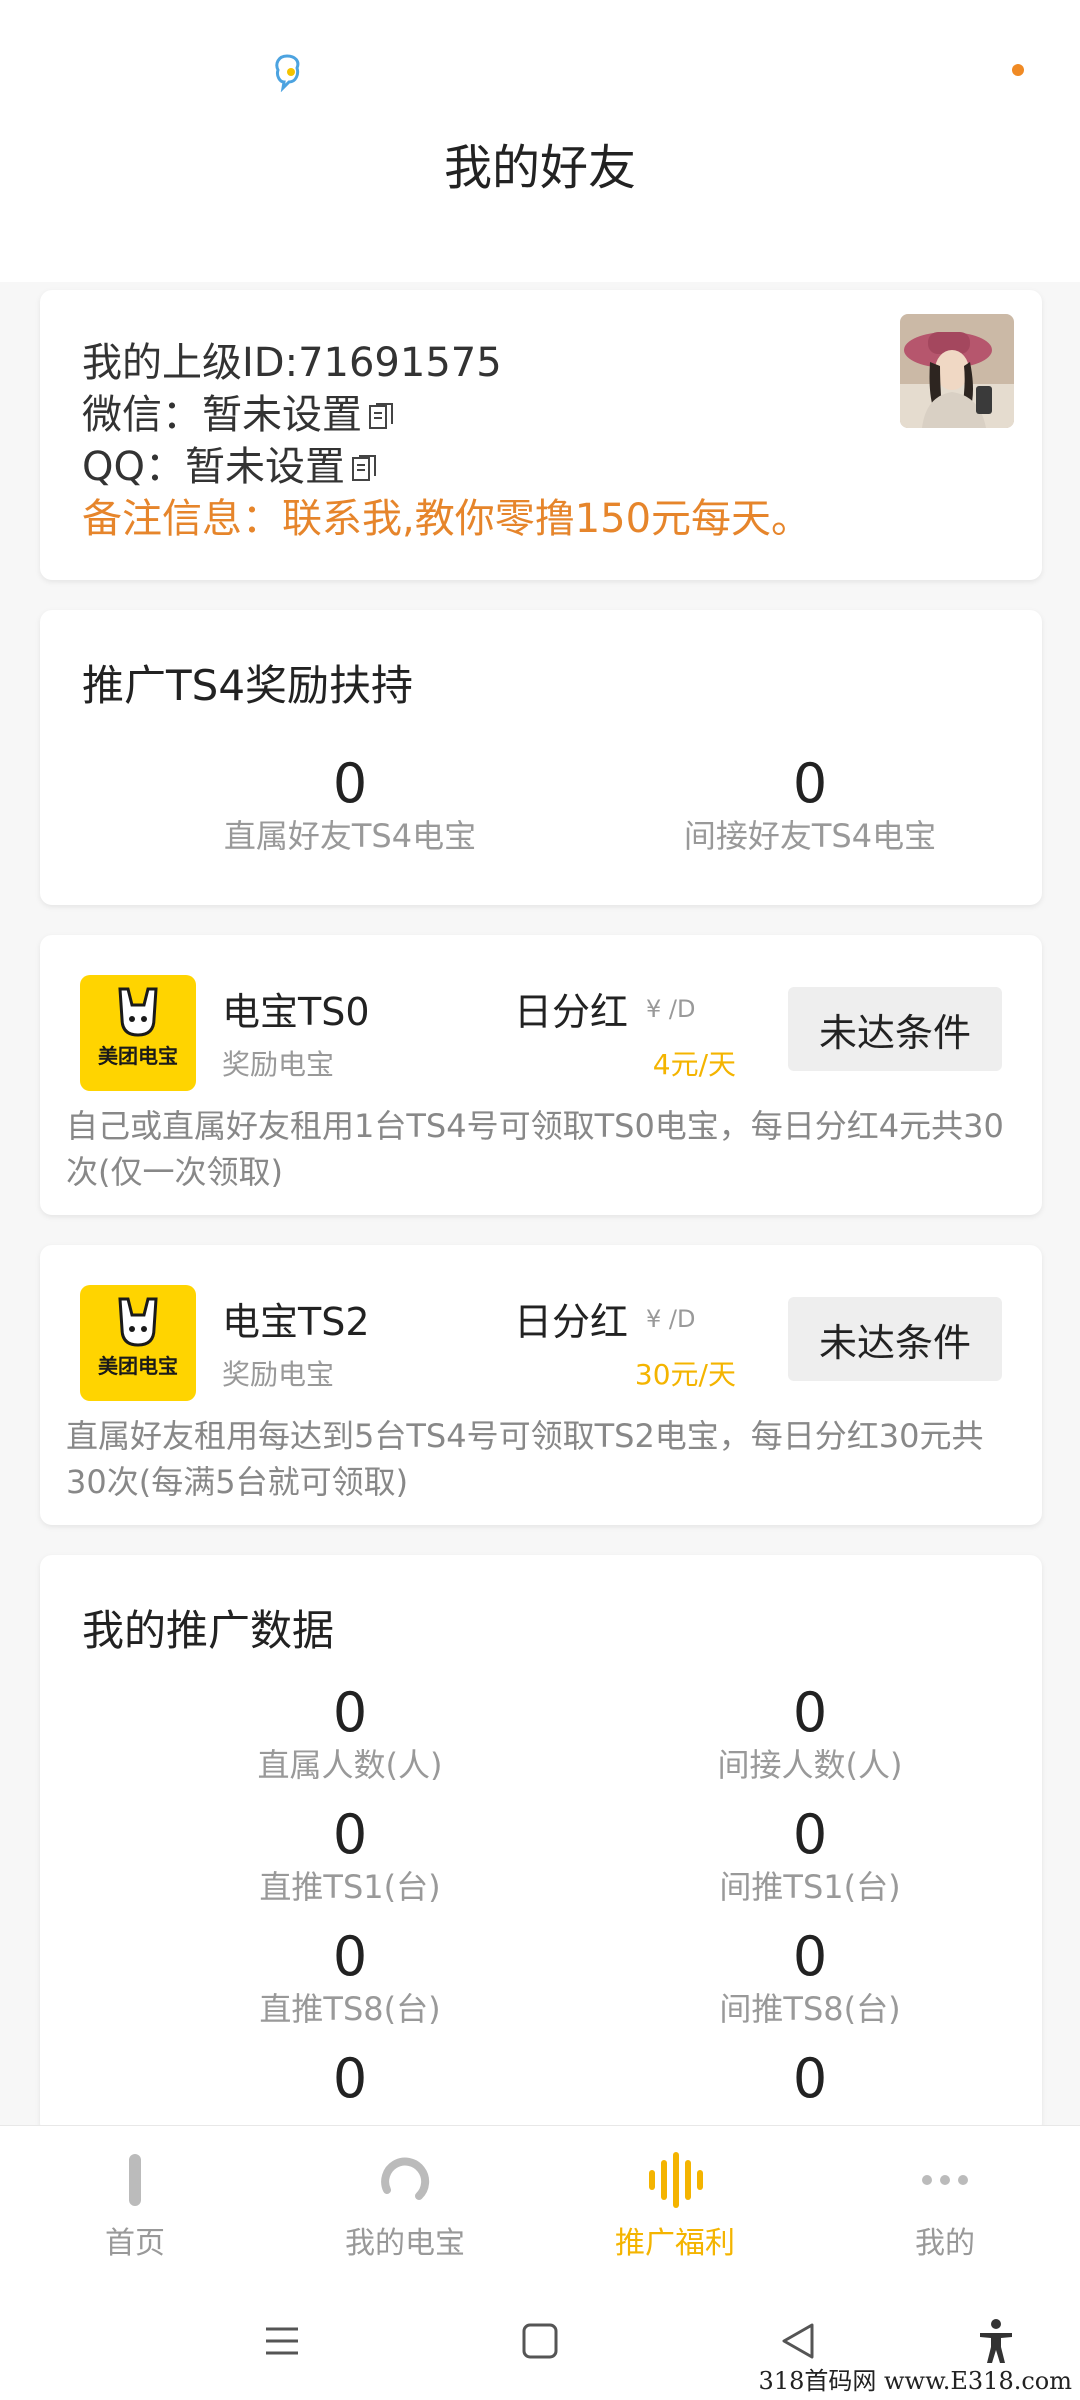 The width and height of the screenshot is (1080, 2400). I want to click on upline-wechat: 微信：暂未设置, so click(238, 411).